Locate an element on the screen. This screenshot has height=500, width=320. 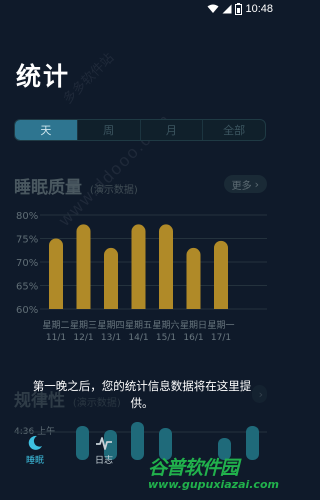
x-tick-date: 13/1 is located at coordinates (111, 338).